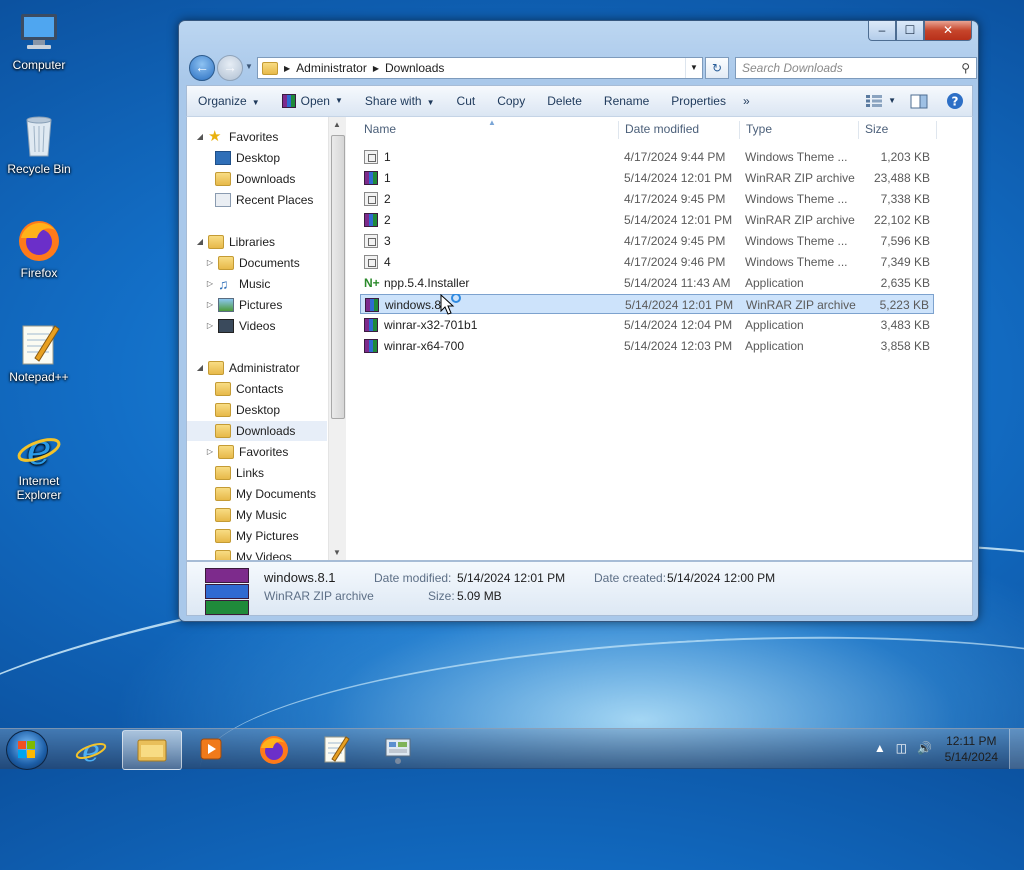 This screenshot has width=1024, height=870. What do you see at coordinates (414, 68) in the screenshot?
I see `breadcrumb-downloads: Downloads` at bounding box center [414, 68].